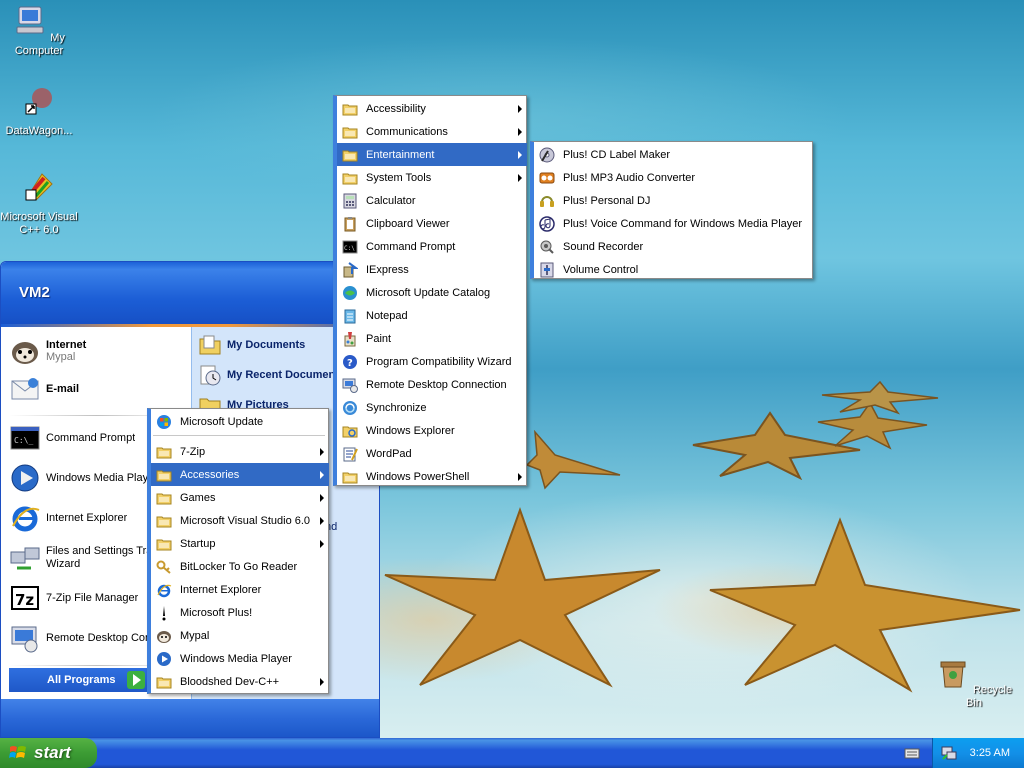  What do you see at coordinates (230, 681) in the screenshot?
I see `menu-item-label: Bloodshed Dev-C++` at bounding box center [230, 681].